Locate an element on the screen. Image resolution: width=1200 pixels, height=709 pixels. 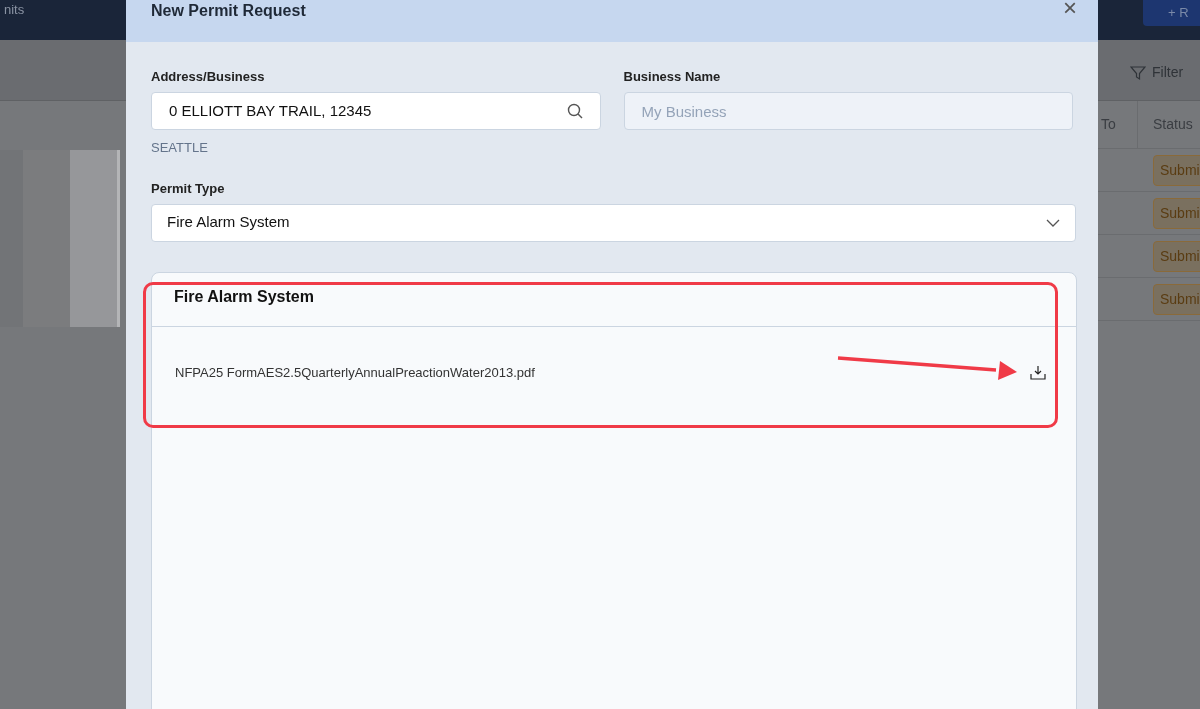
field-label: Business Name is located at coordinates (672, 77).